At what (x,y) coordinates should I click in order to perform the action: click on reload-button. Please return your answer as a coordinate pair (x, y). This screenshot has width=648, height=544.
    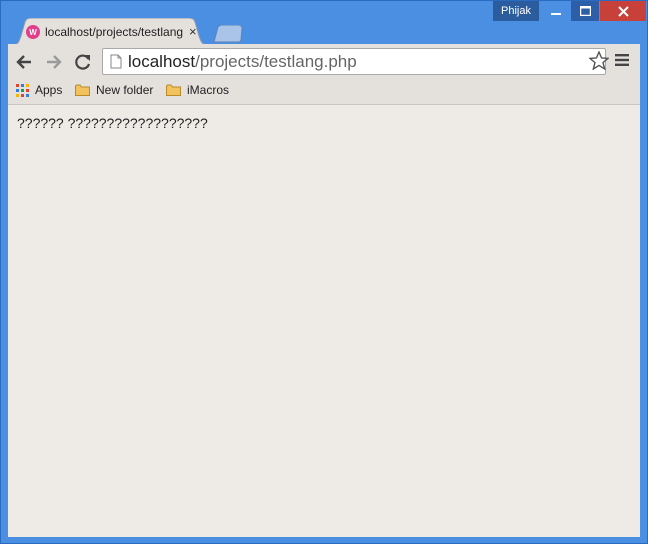
    Looking at the image, I should click on (83, 62).